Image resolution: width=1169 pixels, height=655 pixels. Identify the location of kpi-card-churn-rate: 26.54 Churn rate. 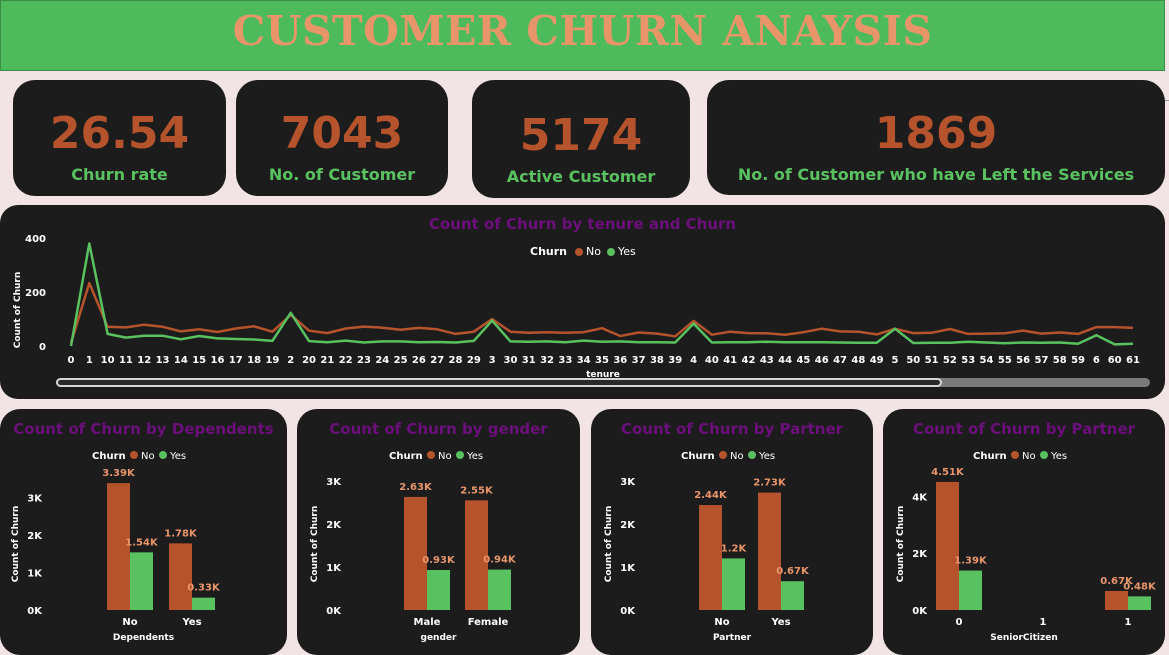
(119, 138).